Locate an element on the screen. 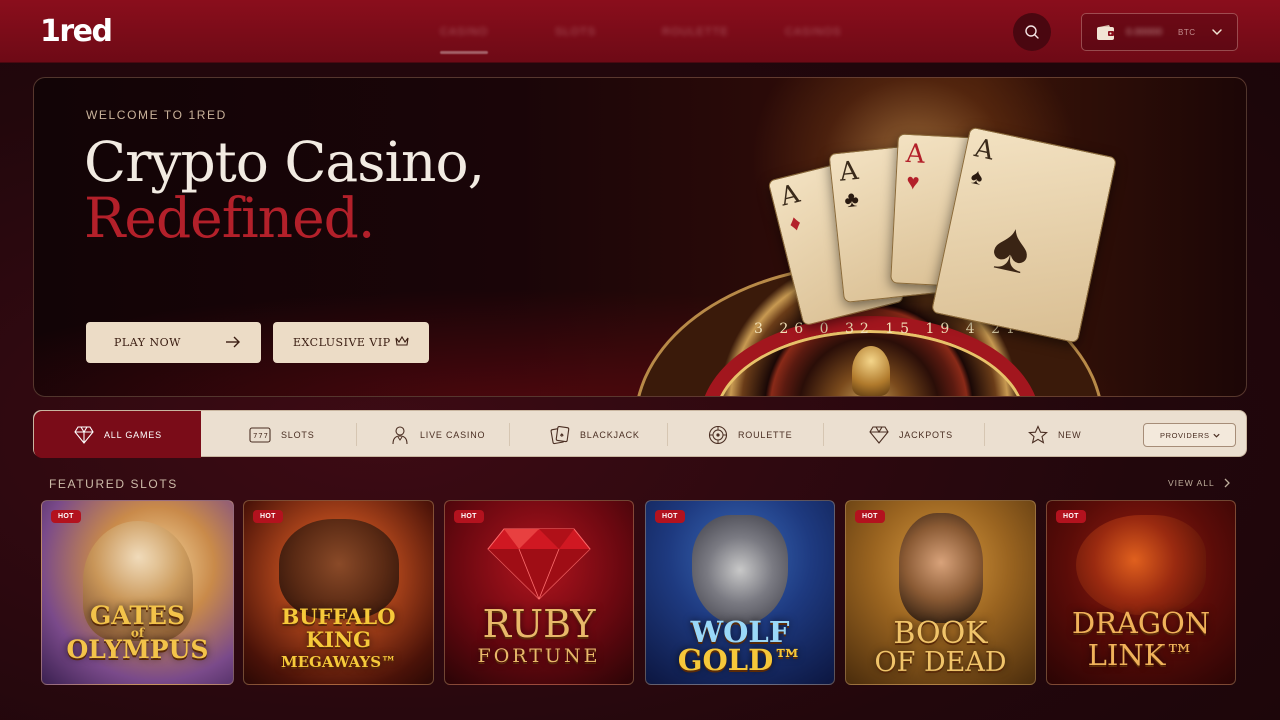  game-title-line: OF DEAD is located at coordinates (940, 662).